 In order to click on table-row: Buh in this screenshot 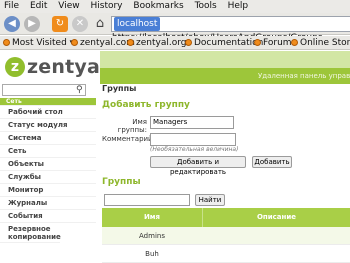, I will do `click(226, 254)`.